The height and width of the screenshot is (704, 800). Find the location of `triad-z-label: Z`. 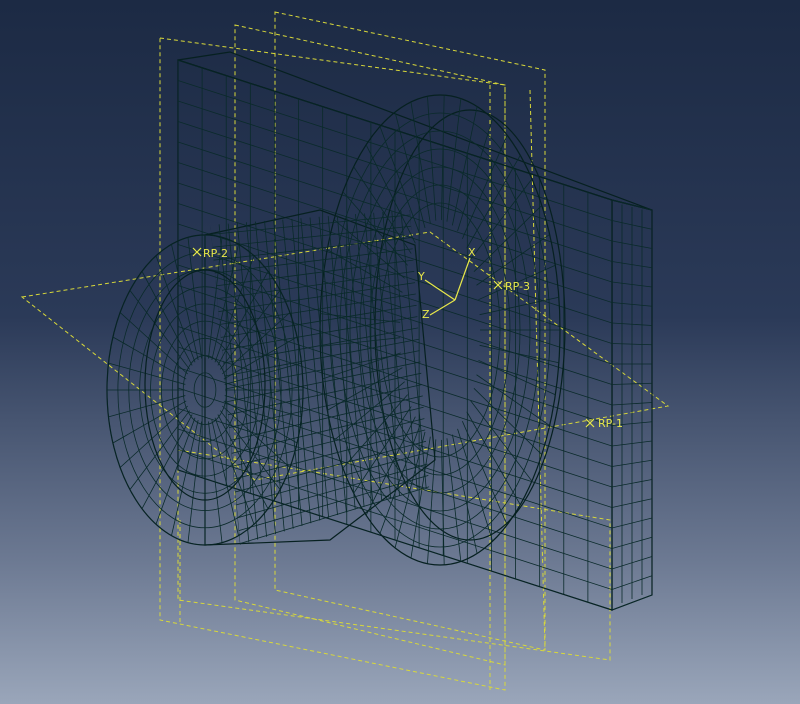

triad-z-label: Z is located at coordinates (426, 314).